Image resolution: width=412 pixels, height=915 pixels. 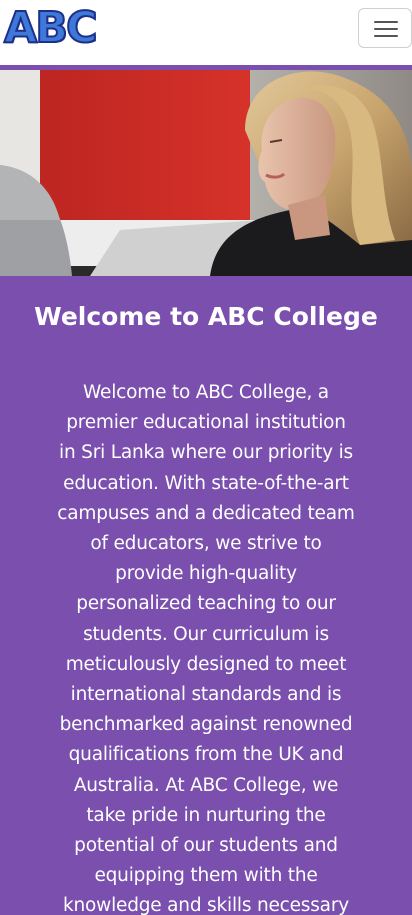 I want to click on welcome-title: Welcome to ABC College, so click(x=206, y=316).